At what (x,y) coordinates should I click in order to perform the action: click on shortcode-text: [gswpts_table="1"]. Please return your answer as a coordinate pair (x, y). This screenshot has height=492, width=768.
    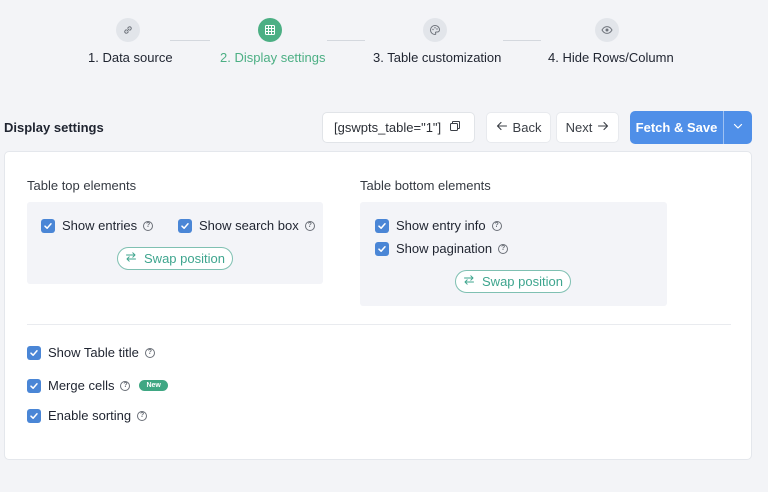
    Looking at the image, I should click on (388, 127).